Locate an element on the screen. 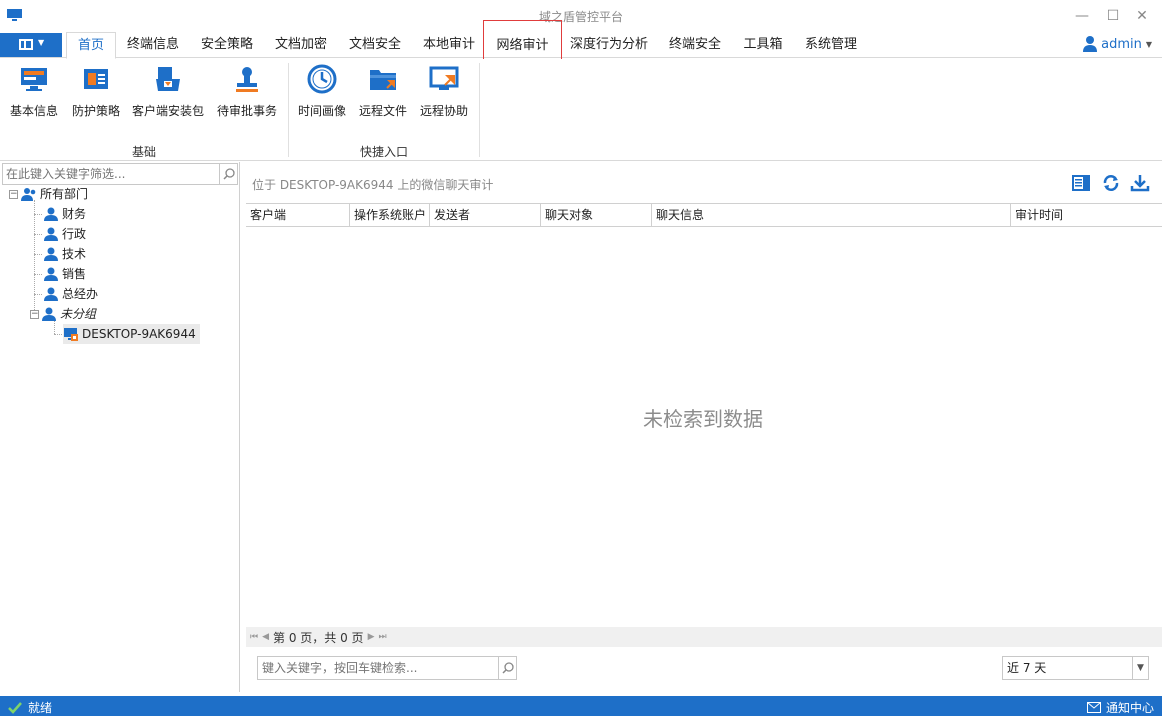 The width and height of the screenshot is (1162, 716). status-bar: 就绪 通知中心 is located at coordinates (581, 706).